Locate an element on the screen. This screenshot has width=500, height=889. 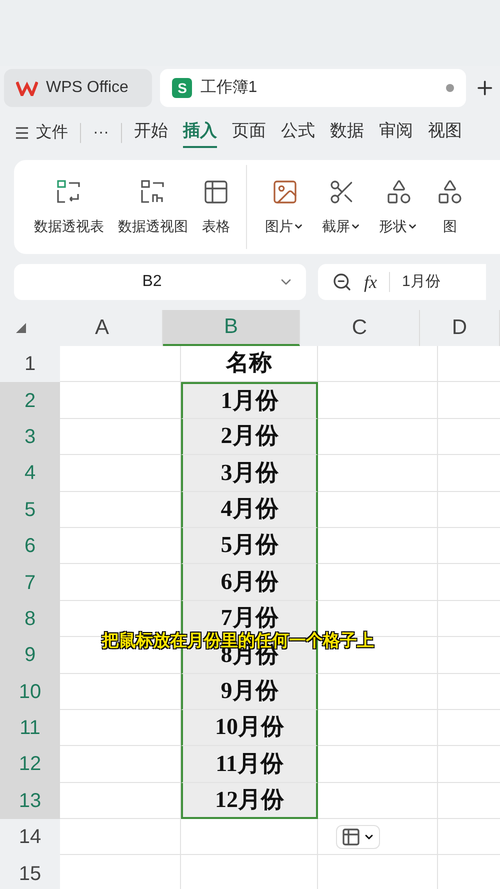
document-tab: WPS Office is located at coordinates (78, 88).